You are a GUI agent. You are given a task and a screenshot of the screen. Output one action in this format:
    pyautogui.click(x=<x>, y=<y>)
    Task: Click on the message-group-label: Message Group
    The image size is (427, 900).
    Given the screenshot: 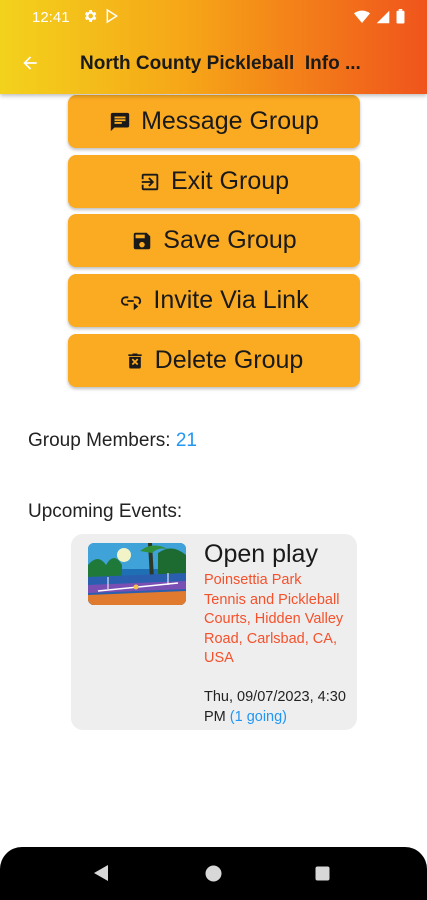 What is the action you would take?
    pyautogui.click(x=230, y=121)
    